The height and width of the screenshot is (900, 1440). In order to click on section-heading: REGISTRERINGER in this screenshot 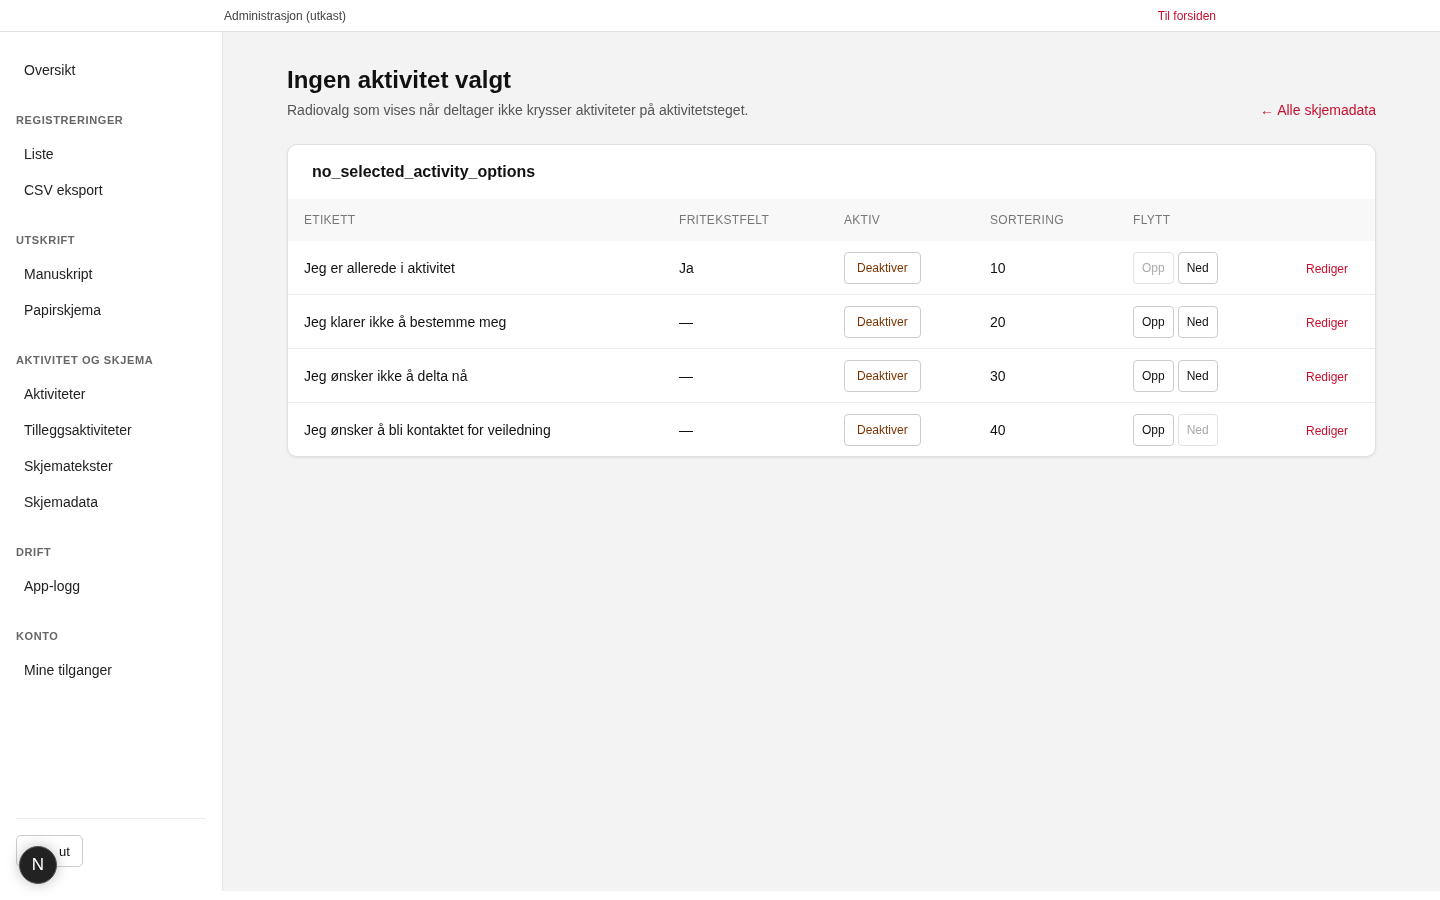, I will do `click(70, 120)`.